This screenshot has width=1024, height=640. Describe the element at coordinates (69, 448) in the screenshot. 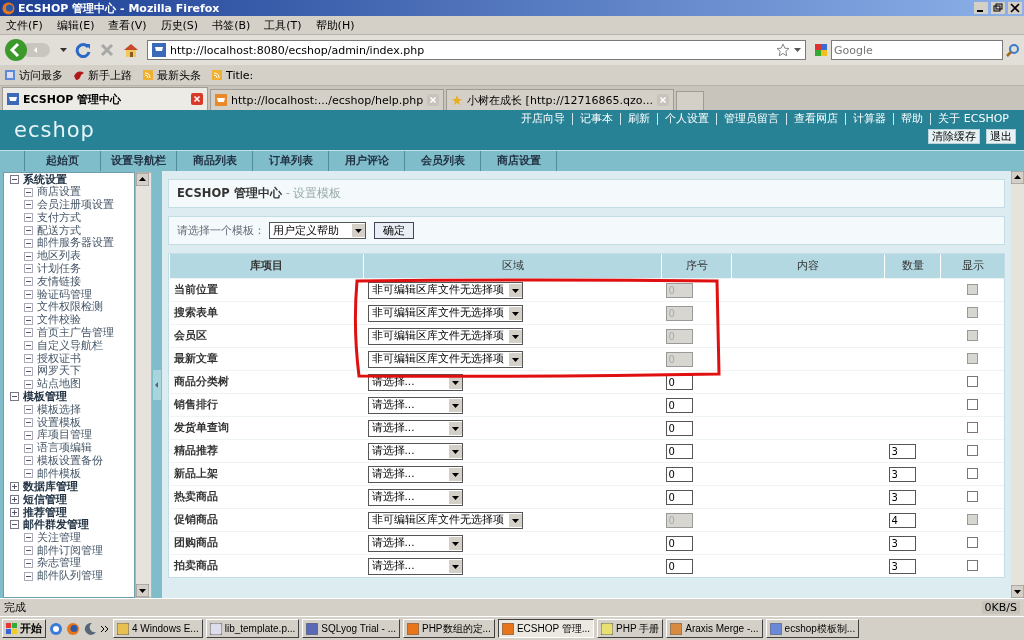

I see `tree-item: 语言项编辑` at that location.